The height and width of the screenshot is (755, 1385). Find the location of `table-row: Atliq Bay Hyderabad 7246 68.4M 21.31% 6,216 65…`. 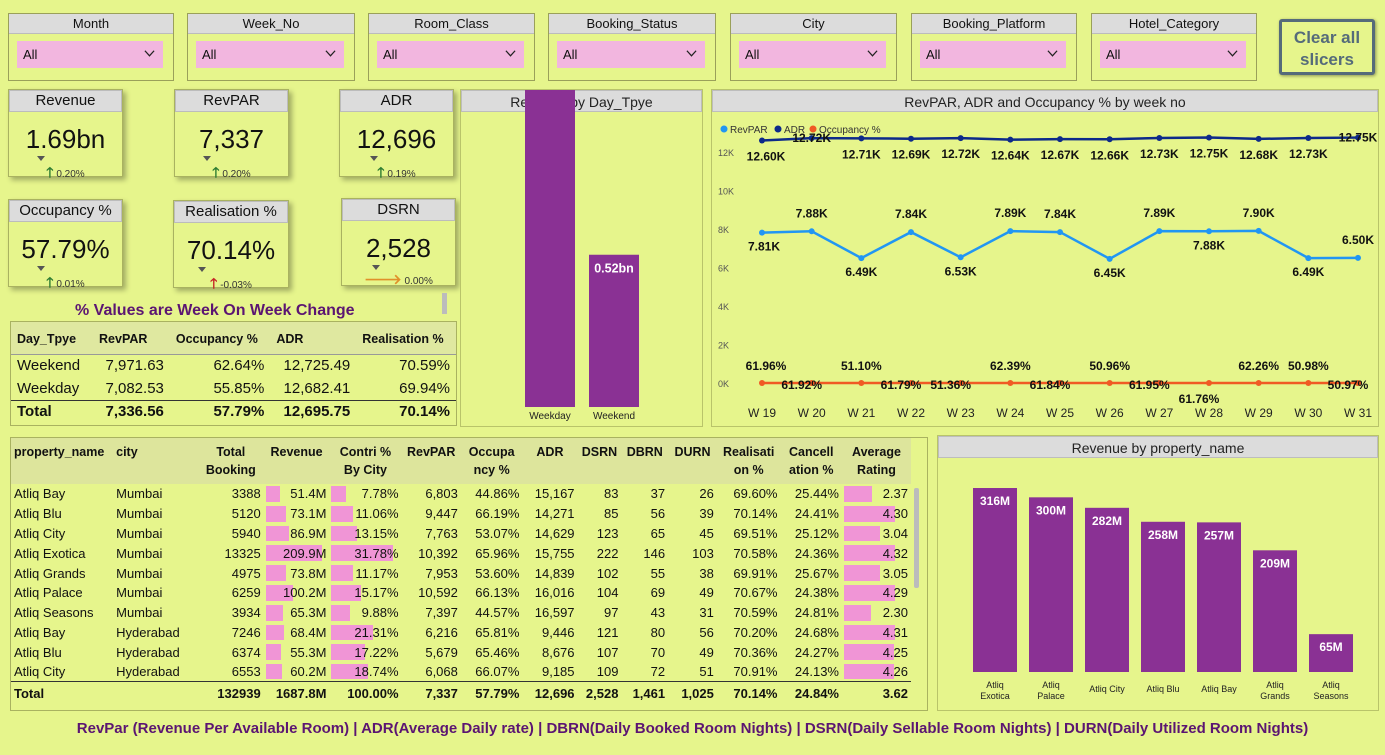

table-row: Atliq Bay Hyderabad 7246 68.4M 21.31% 6,216 65… is located at coordinates (461, 633).